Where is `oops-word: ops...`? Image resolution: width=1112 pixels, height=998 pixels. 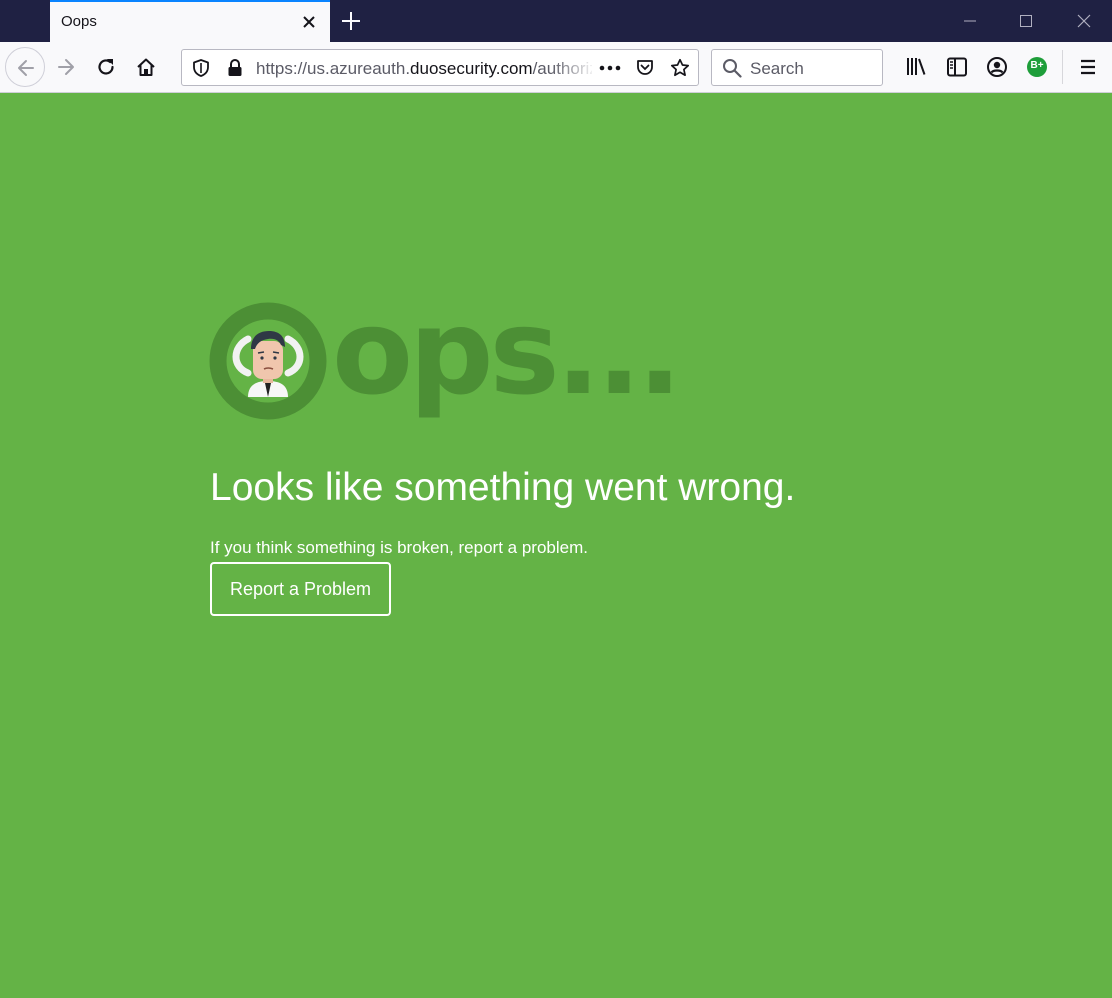
oops-word: ops... is located at coordinates (507, 352).